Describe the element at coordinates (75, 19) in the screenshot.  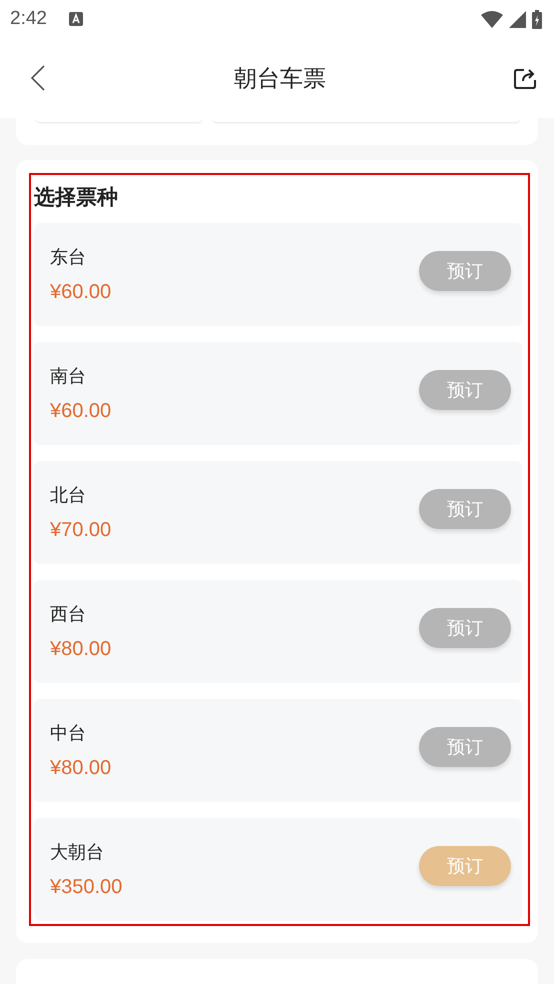
I see `keyboard-icon` at that location.